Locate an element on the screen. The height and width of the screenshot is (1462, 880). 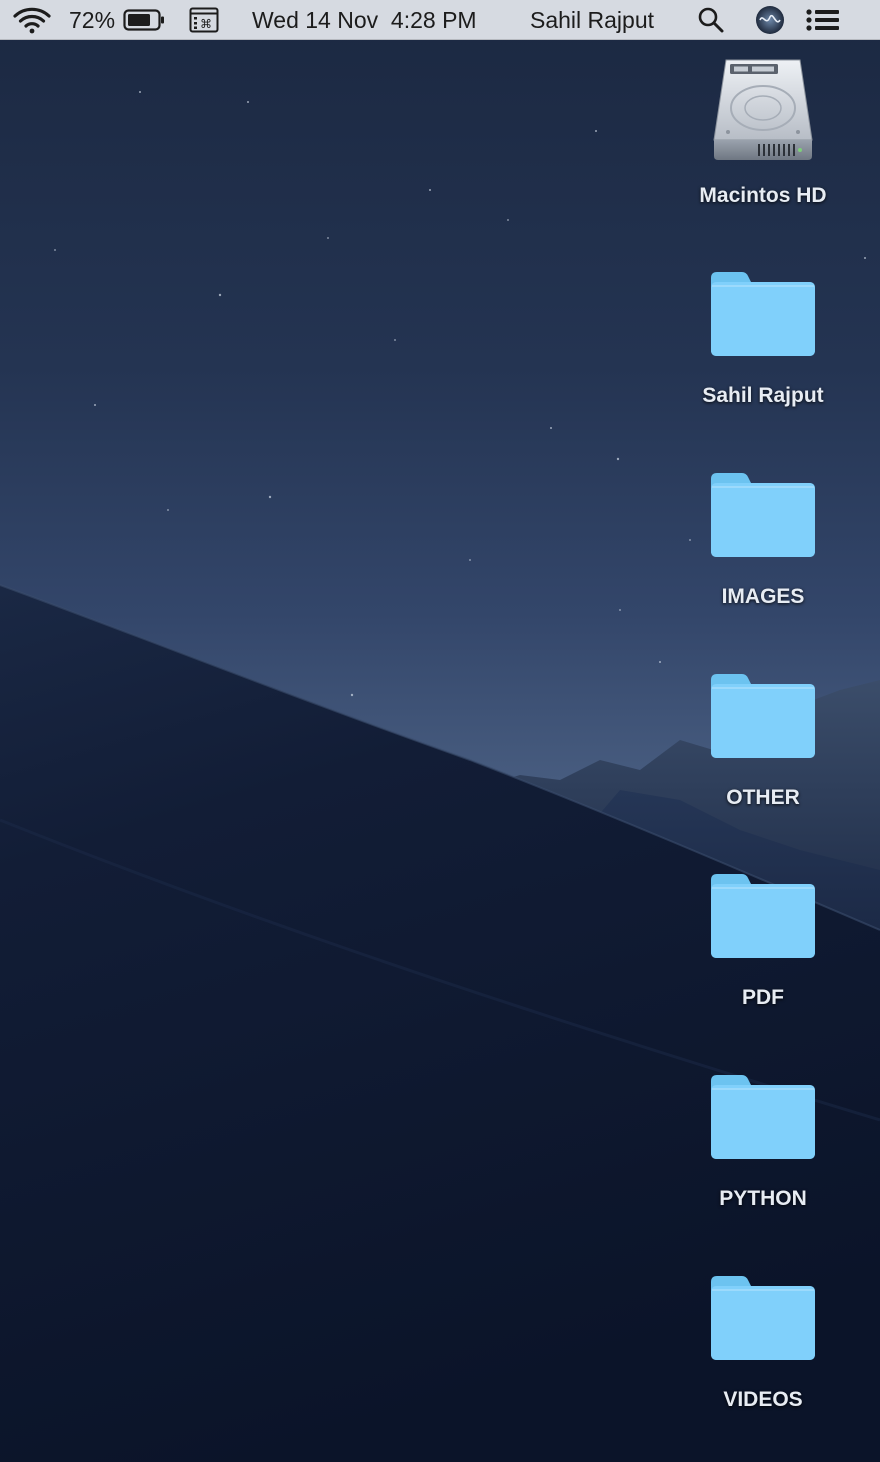
clock-menu: Wed 14 Nov 4:28 PM is located at coordinates (364, 20).